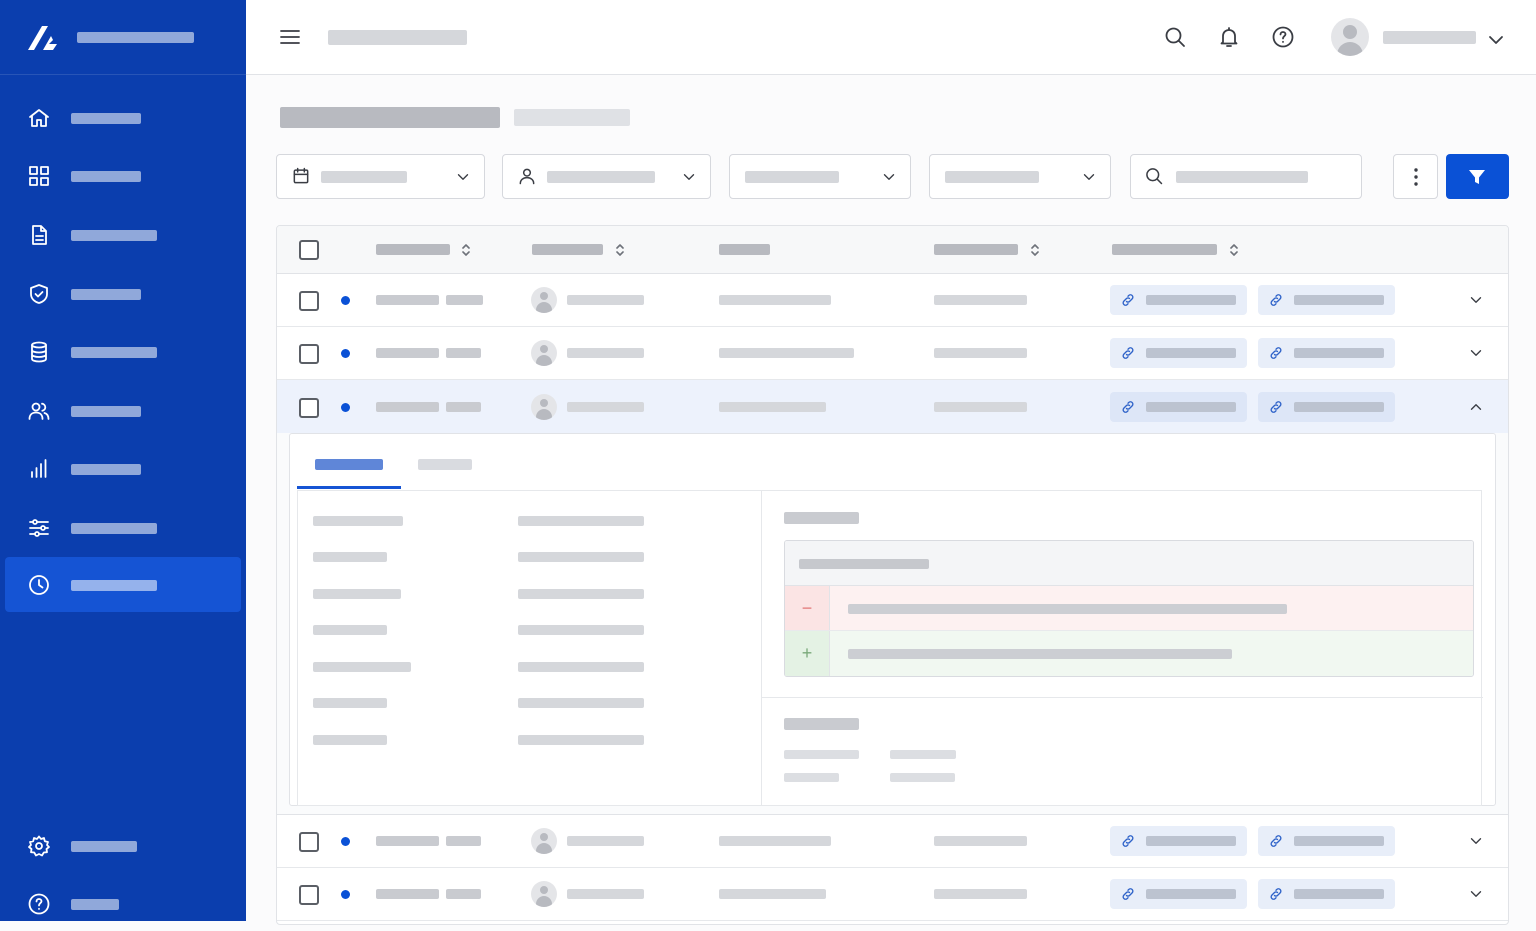 Image resolution: width=1536 pixels, height=931 pixels. I want to click on diff-view: − +, so click(1129, 608).